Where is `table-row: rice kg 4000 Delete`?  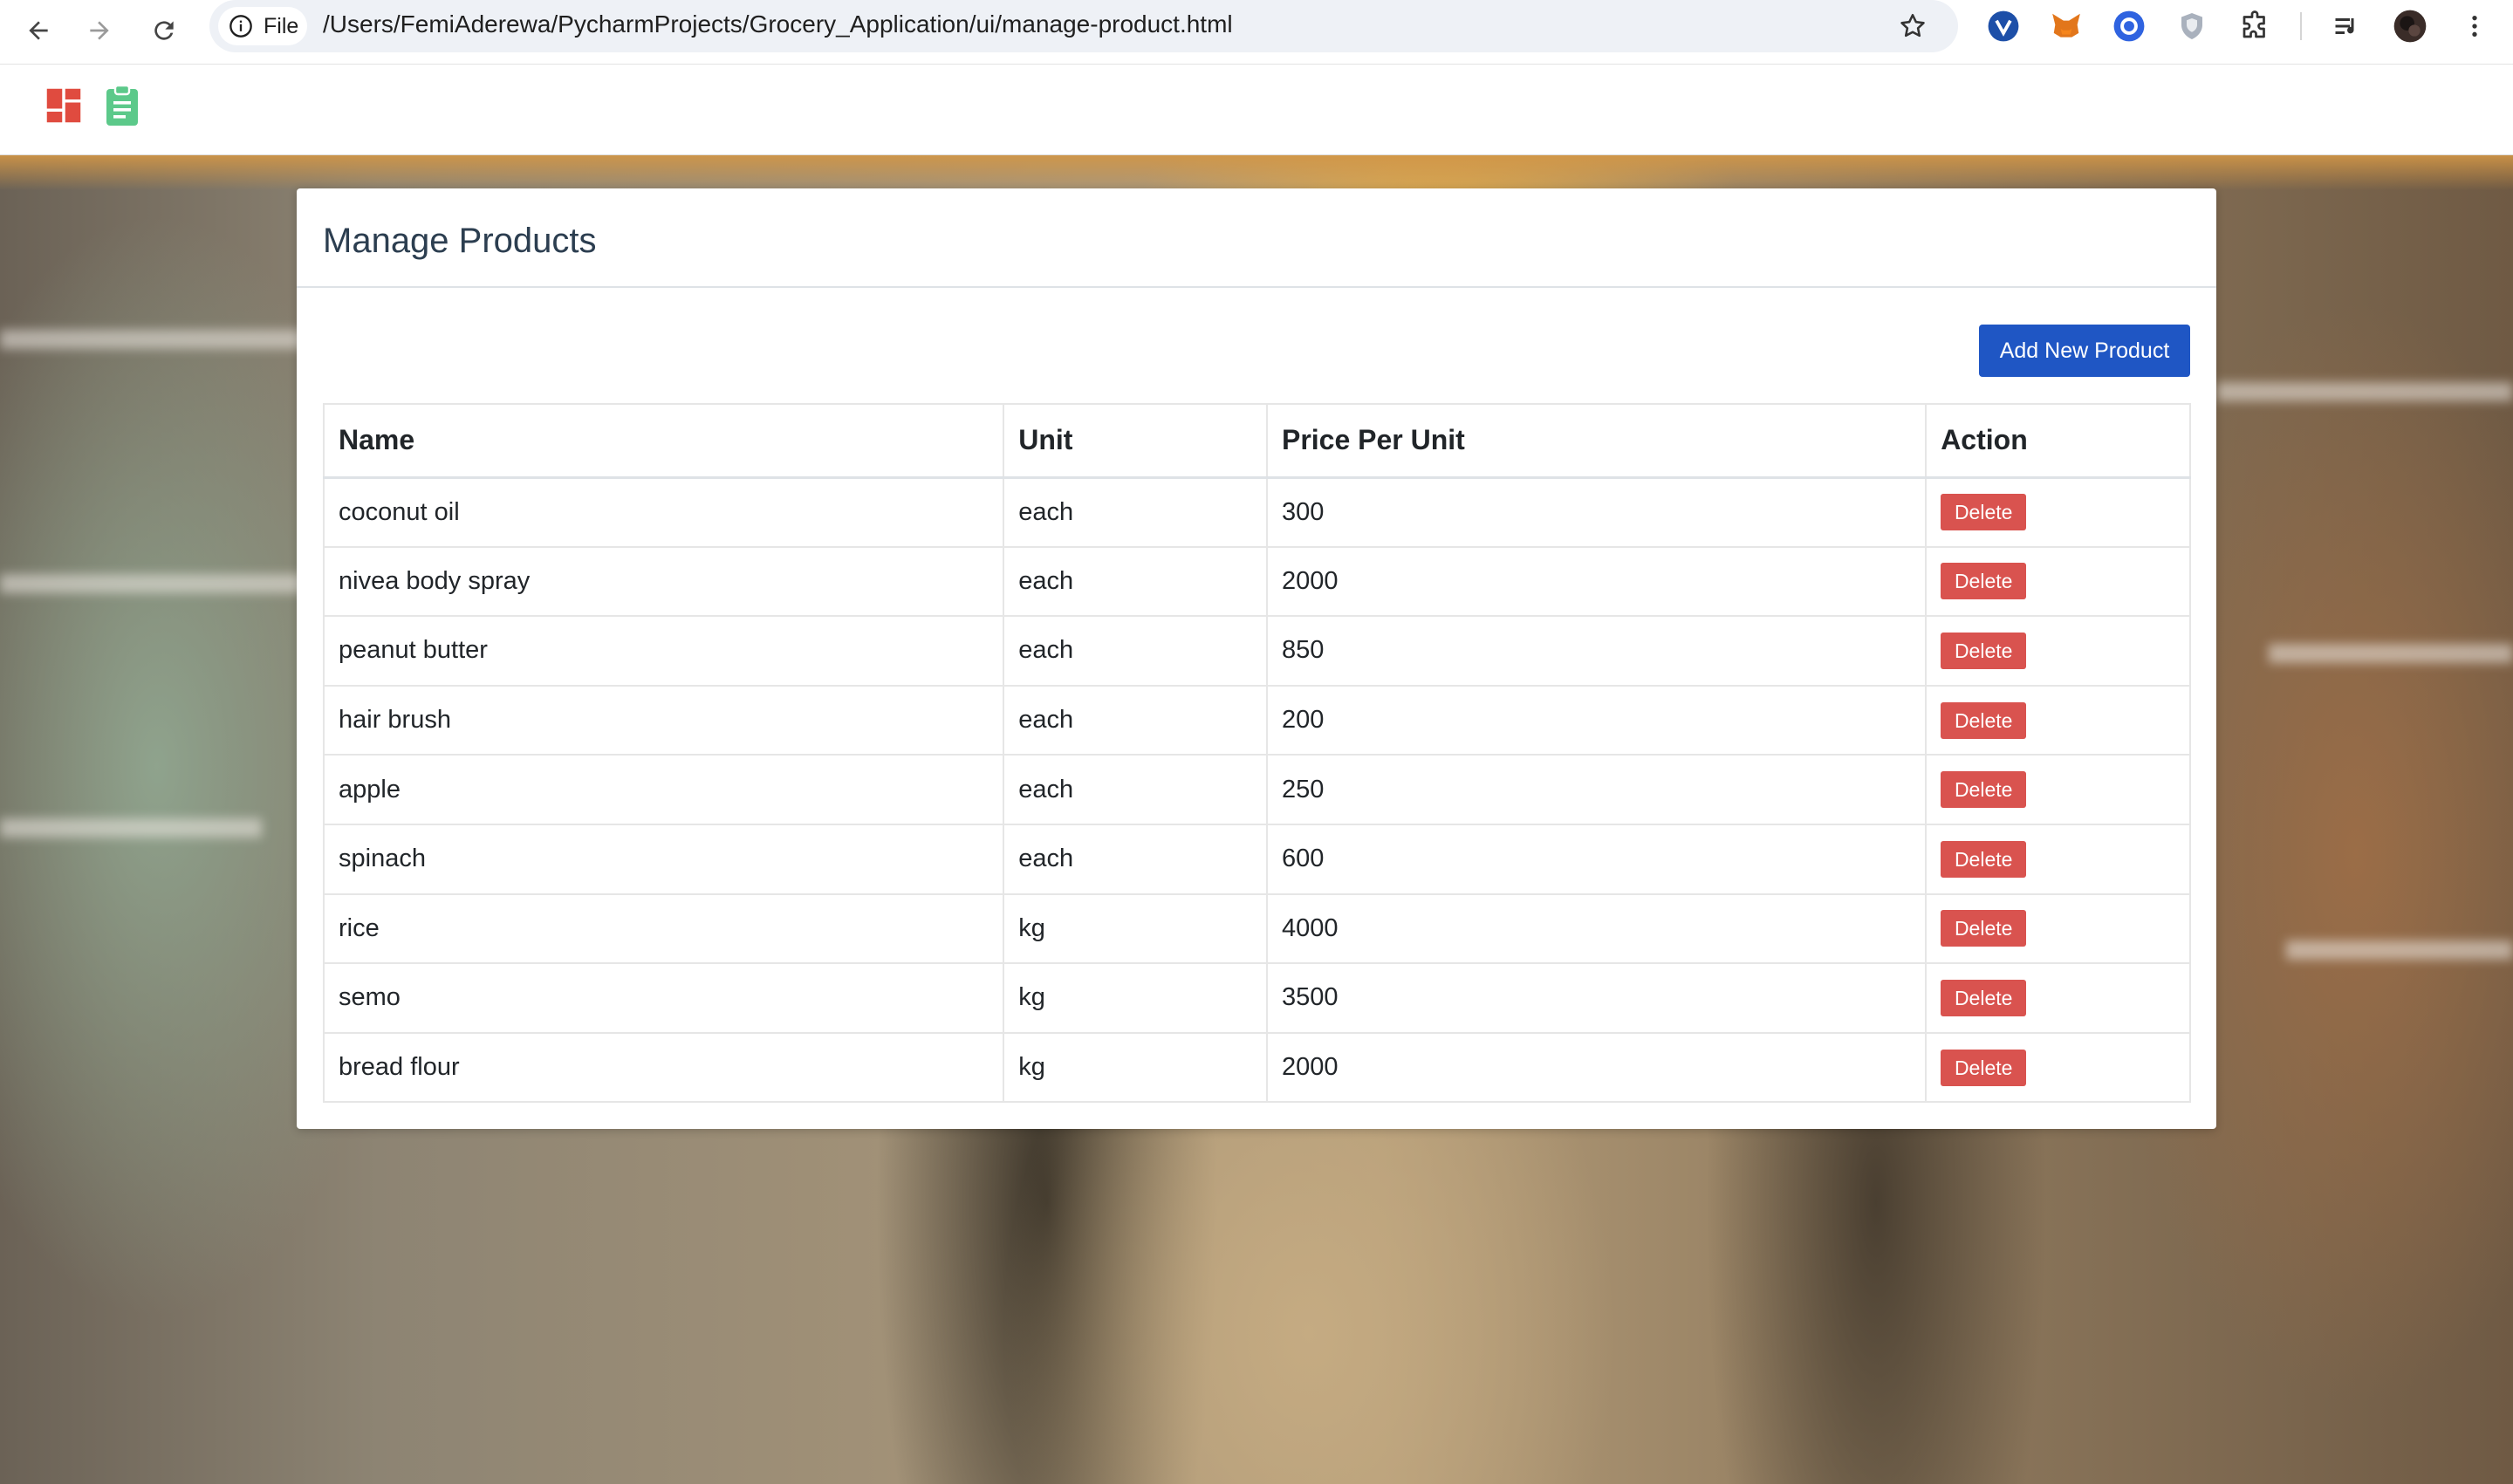 table-row: rice kg 4000 Delete is located at coordinates (1256, 928).